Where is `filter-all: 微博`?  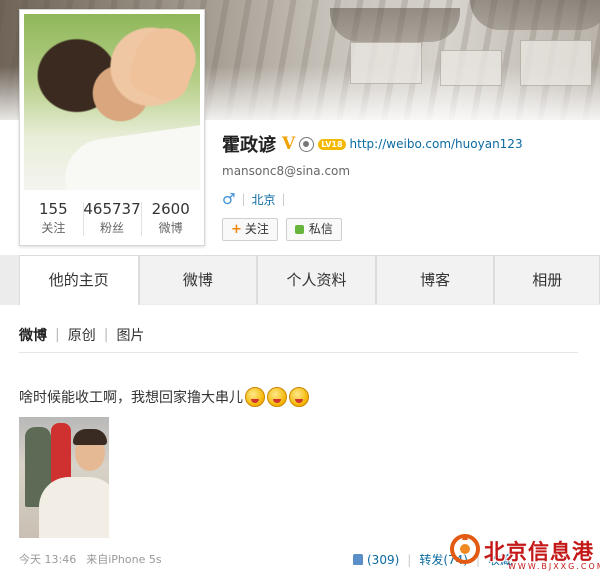 filter-all: 微博 is located at coordinates (33, 335).